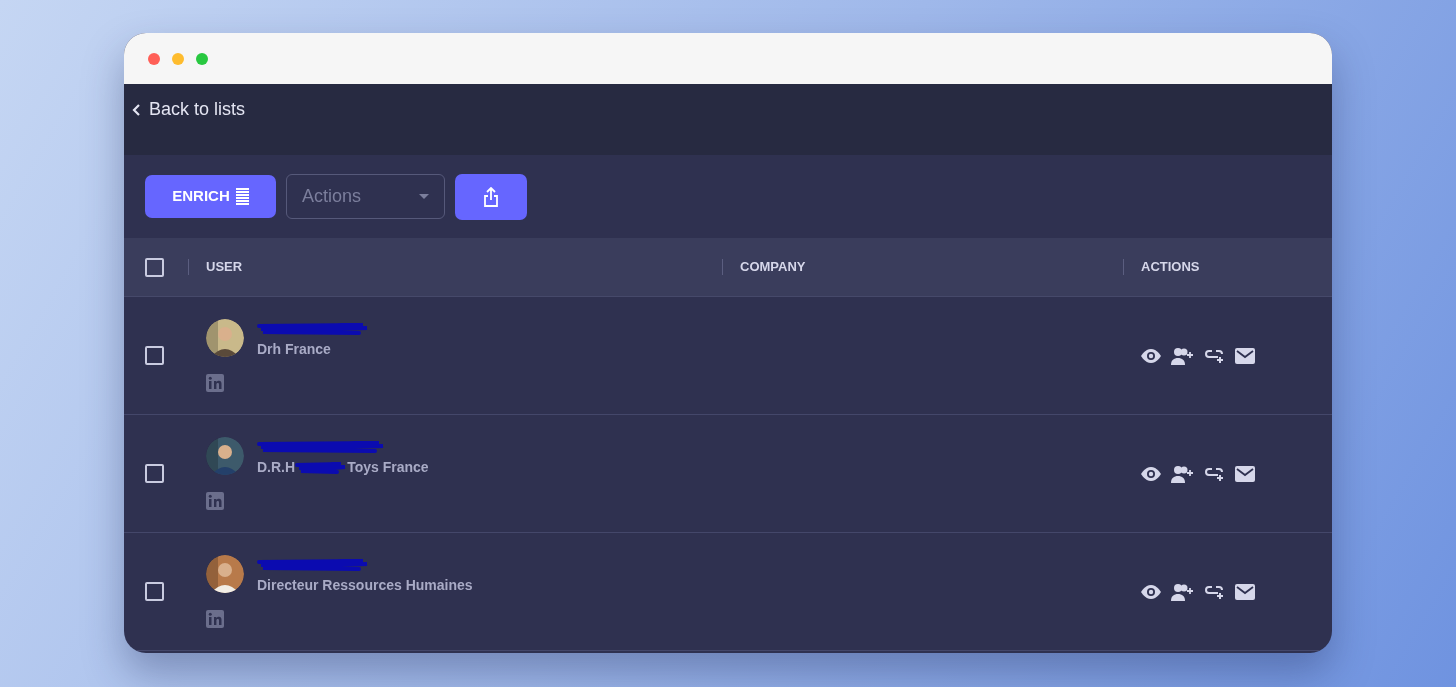 This screenshot has height=687, width=1456. What do you see at coordinates (365, 585) in the screenshot?
I see `job-title: Directeur Ressources Humaines` at bounding box center [365, 585].